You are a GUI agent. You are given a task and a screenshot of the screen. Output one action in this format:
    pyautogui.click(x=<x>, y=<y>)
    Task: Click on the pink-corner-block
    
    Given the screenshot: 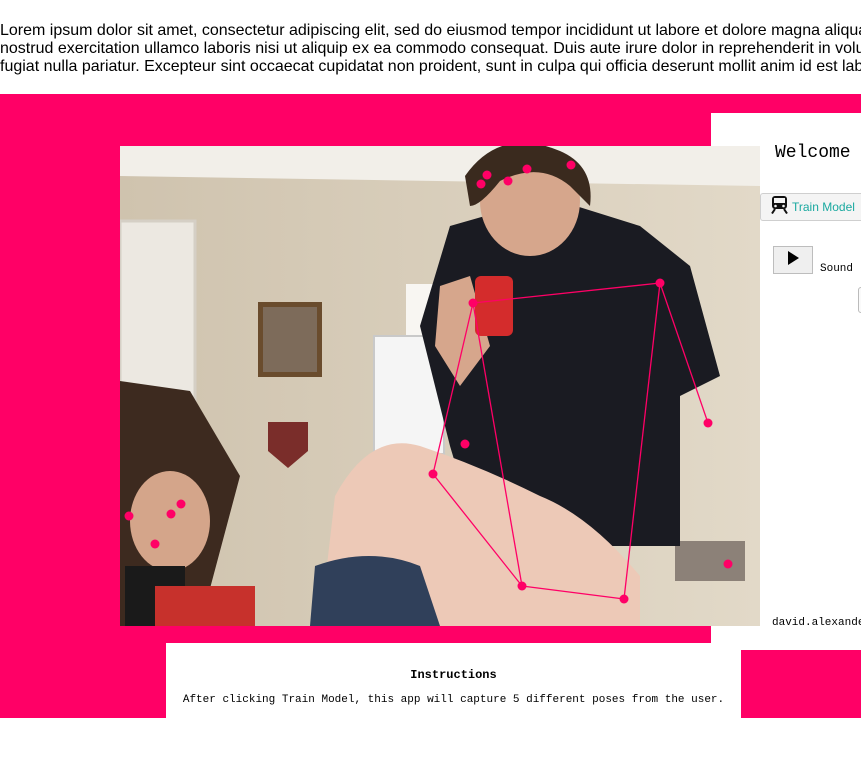 What is the action you would take?
    pyautogui.click(x=801, y=684)
    